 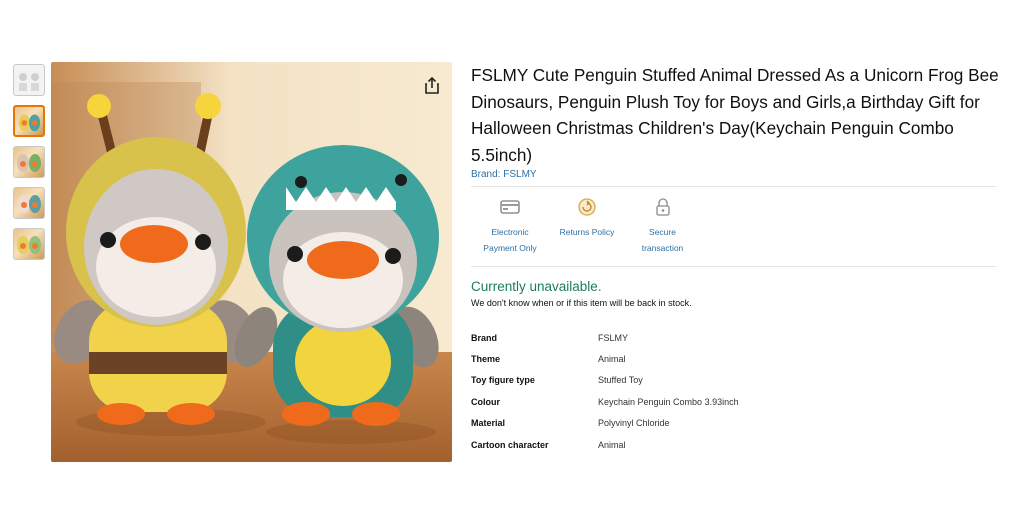 What do you see at coordinates (486, 359) in the screenshot?
I see `spec-key: Theme` at bounding box center [486, 359].